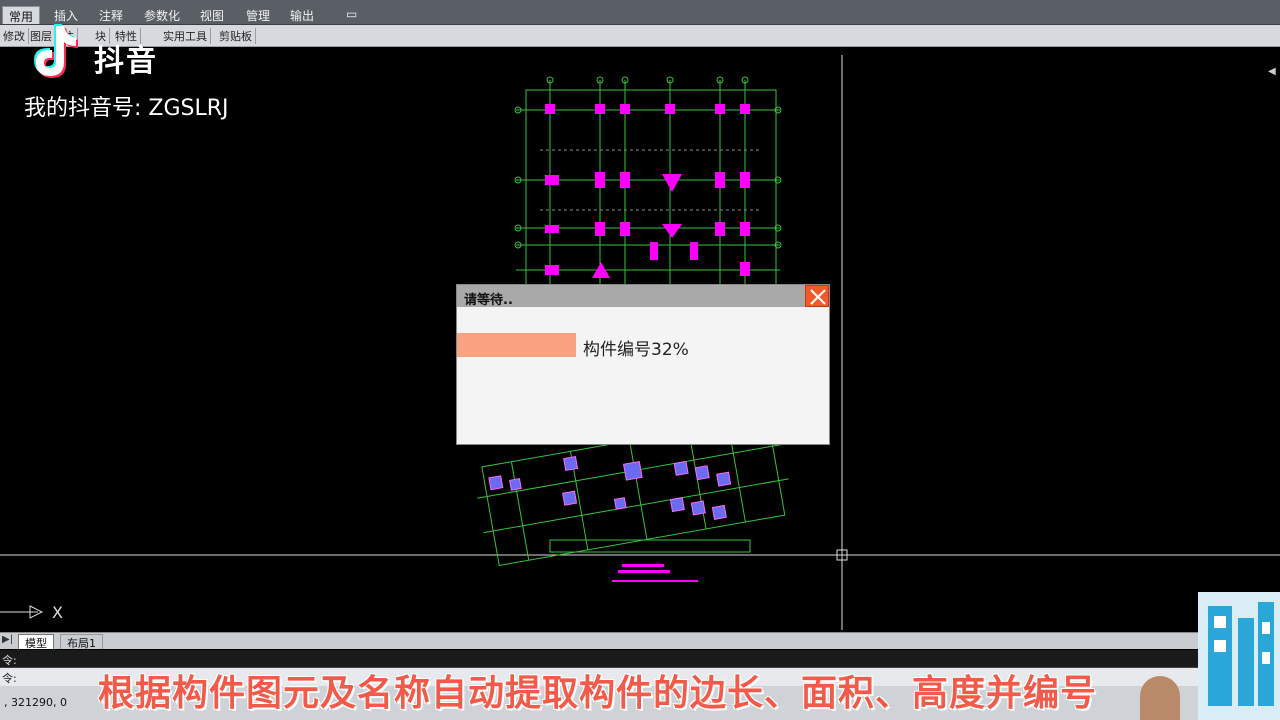 The height and width of the screenshot is (720, 1280). I want to click on tiktok-logo-icon, so click(56, 51).